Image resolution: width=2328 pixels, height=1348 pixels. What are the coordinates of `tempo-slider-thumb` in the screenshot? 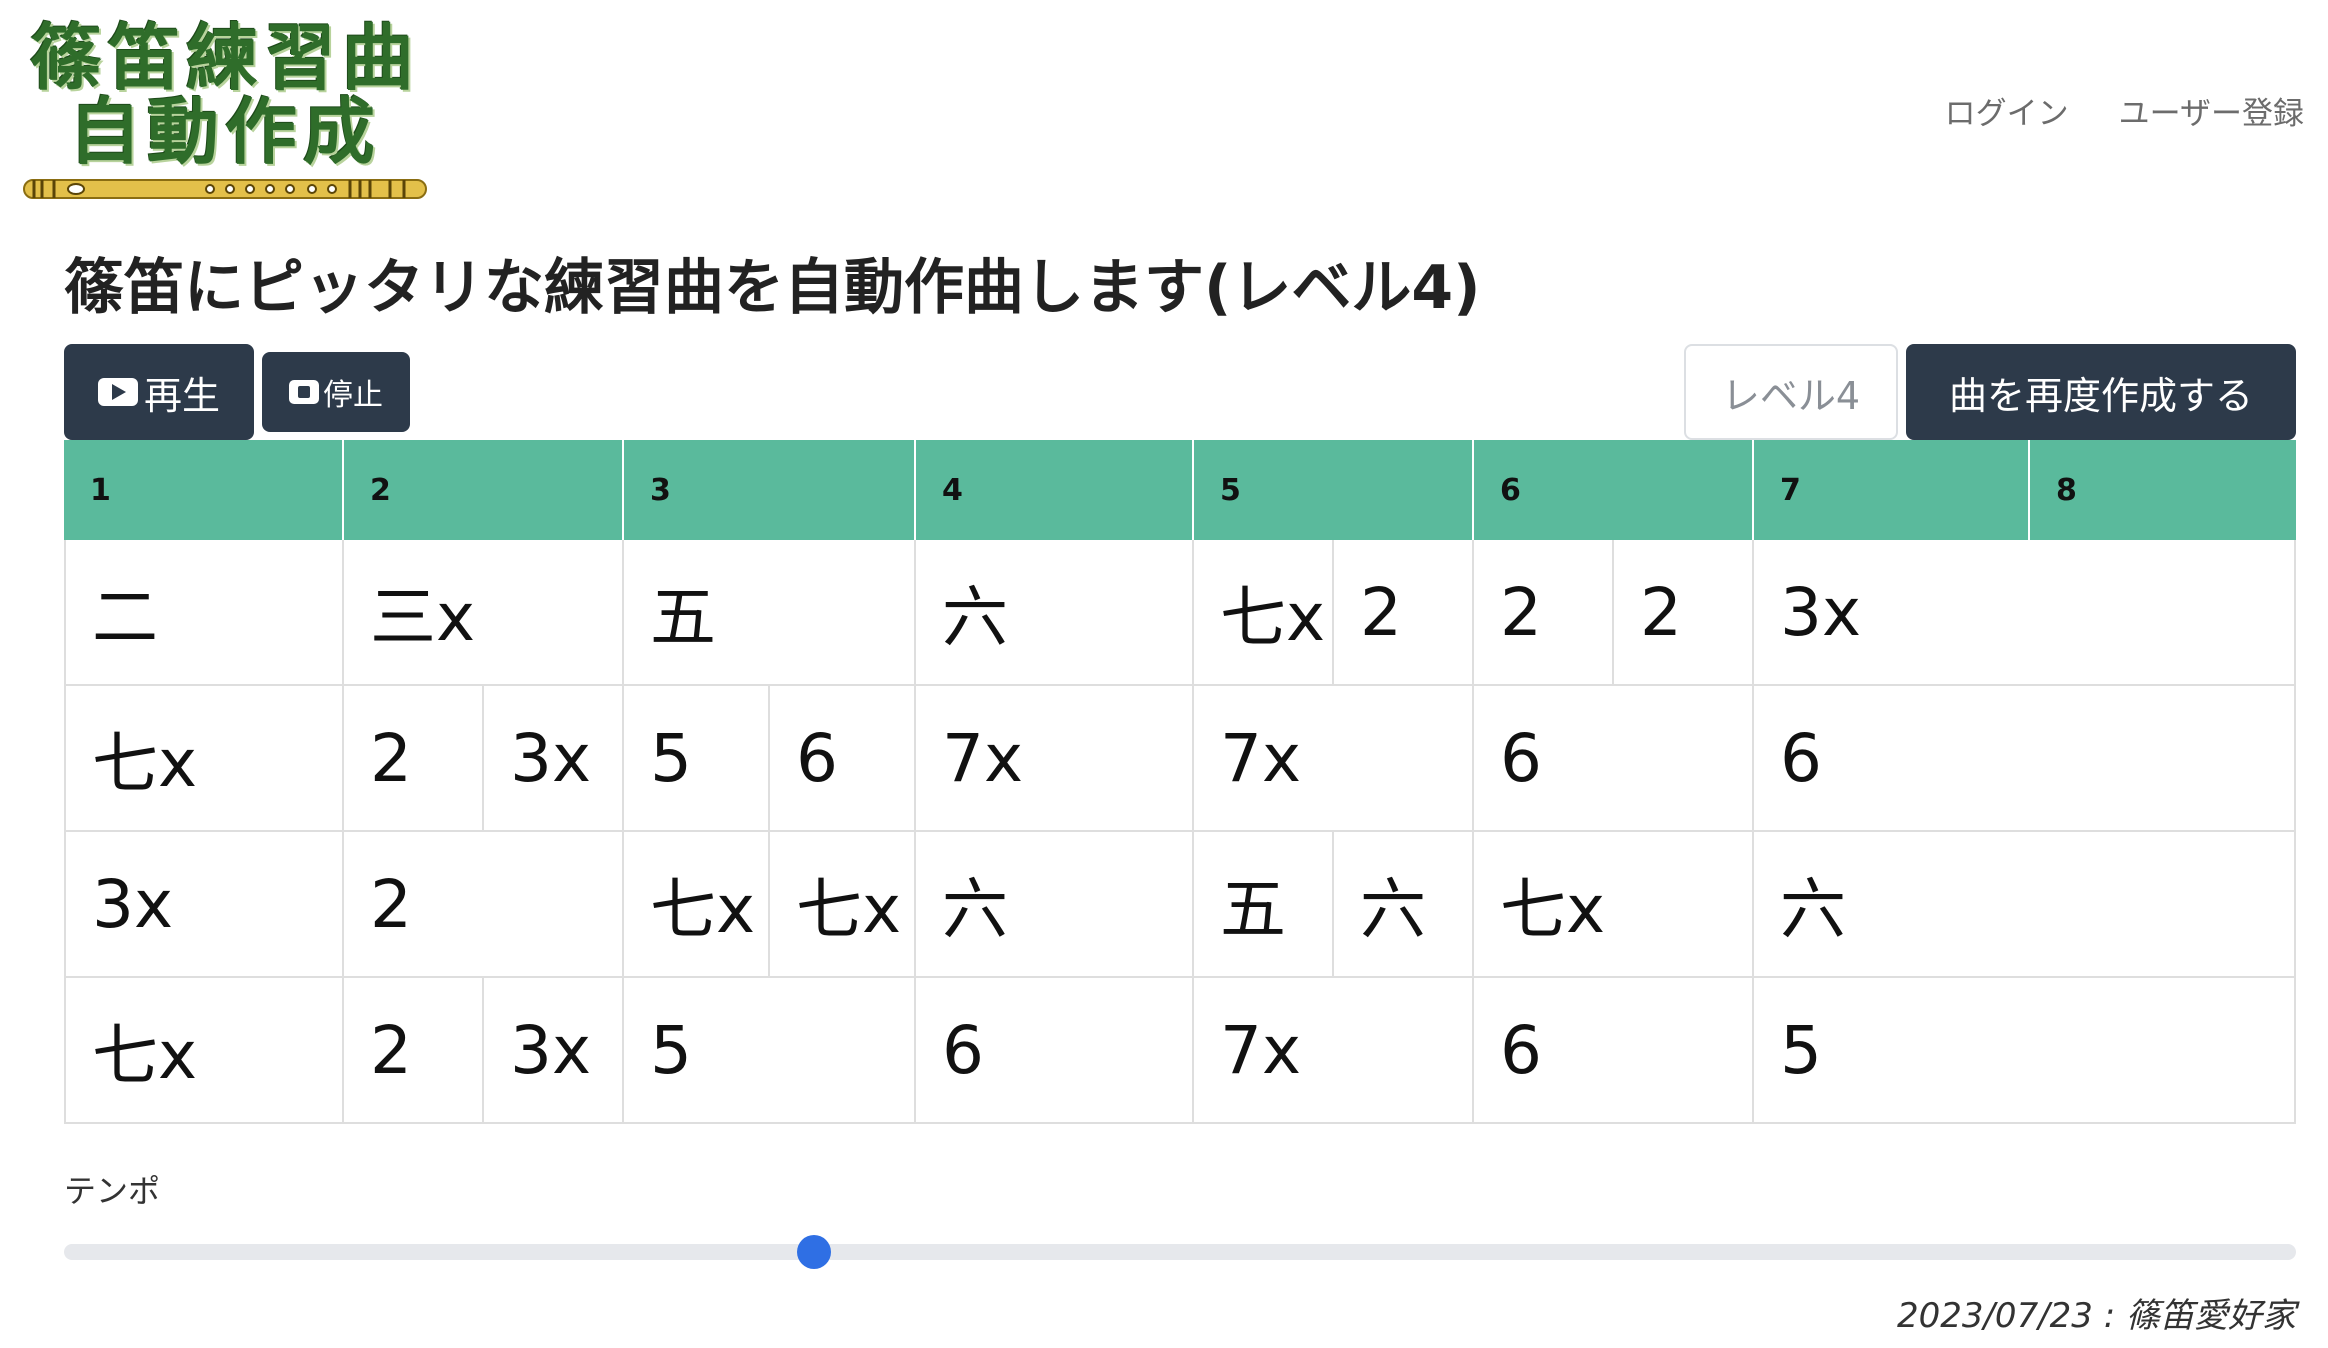 It's located at (813, 1252).